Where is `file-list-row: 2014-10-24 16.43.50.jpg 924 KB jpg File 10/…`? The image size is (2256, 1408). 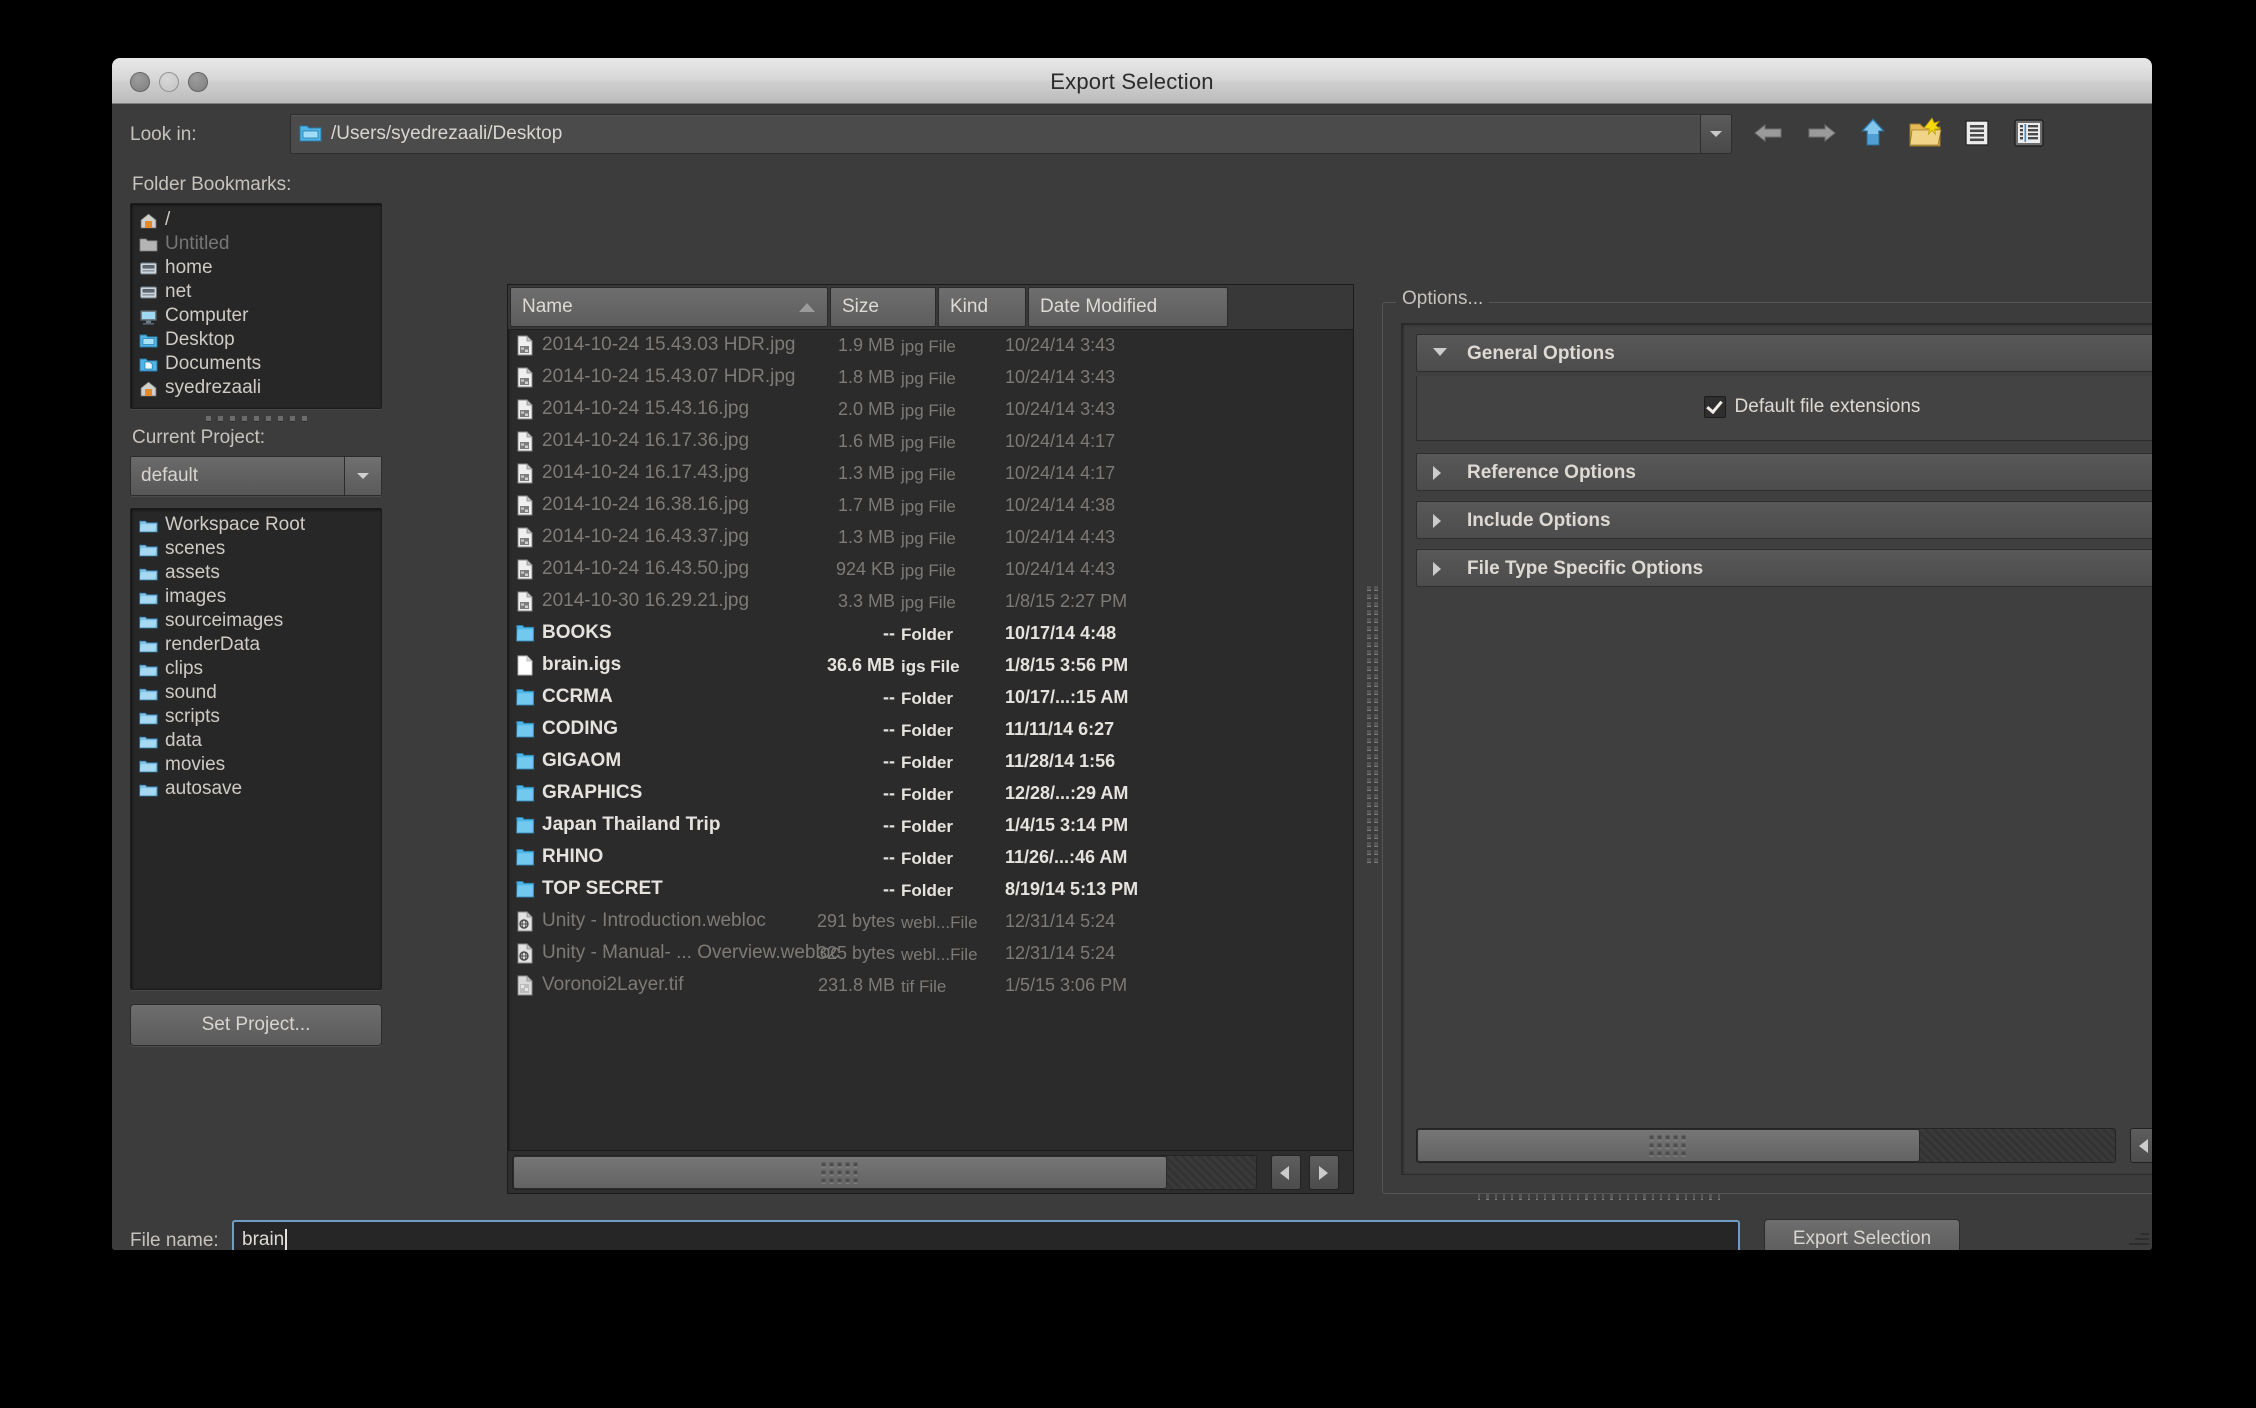
file-list-row: 2014-10-24 16.43.50.jpg 924 KB jpg File 10/… is located at coordinates (930, 570).